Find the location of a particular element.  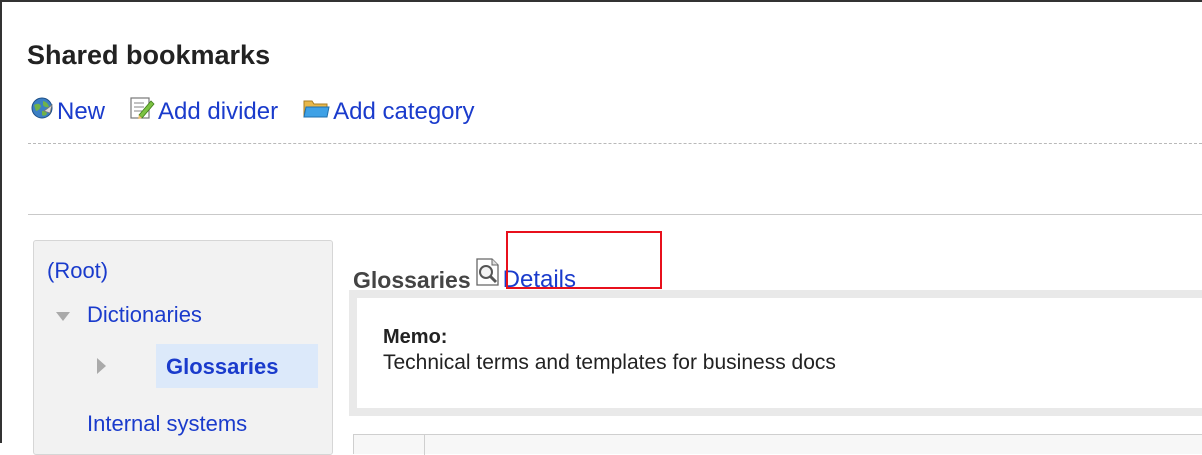

toolbar: New Add divider Add category is located at coordinates (264, 111).